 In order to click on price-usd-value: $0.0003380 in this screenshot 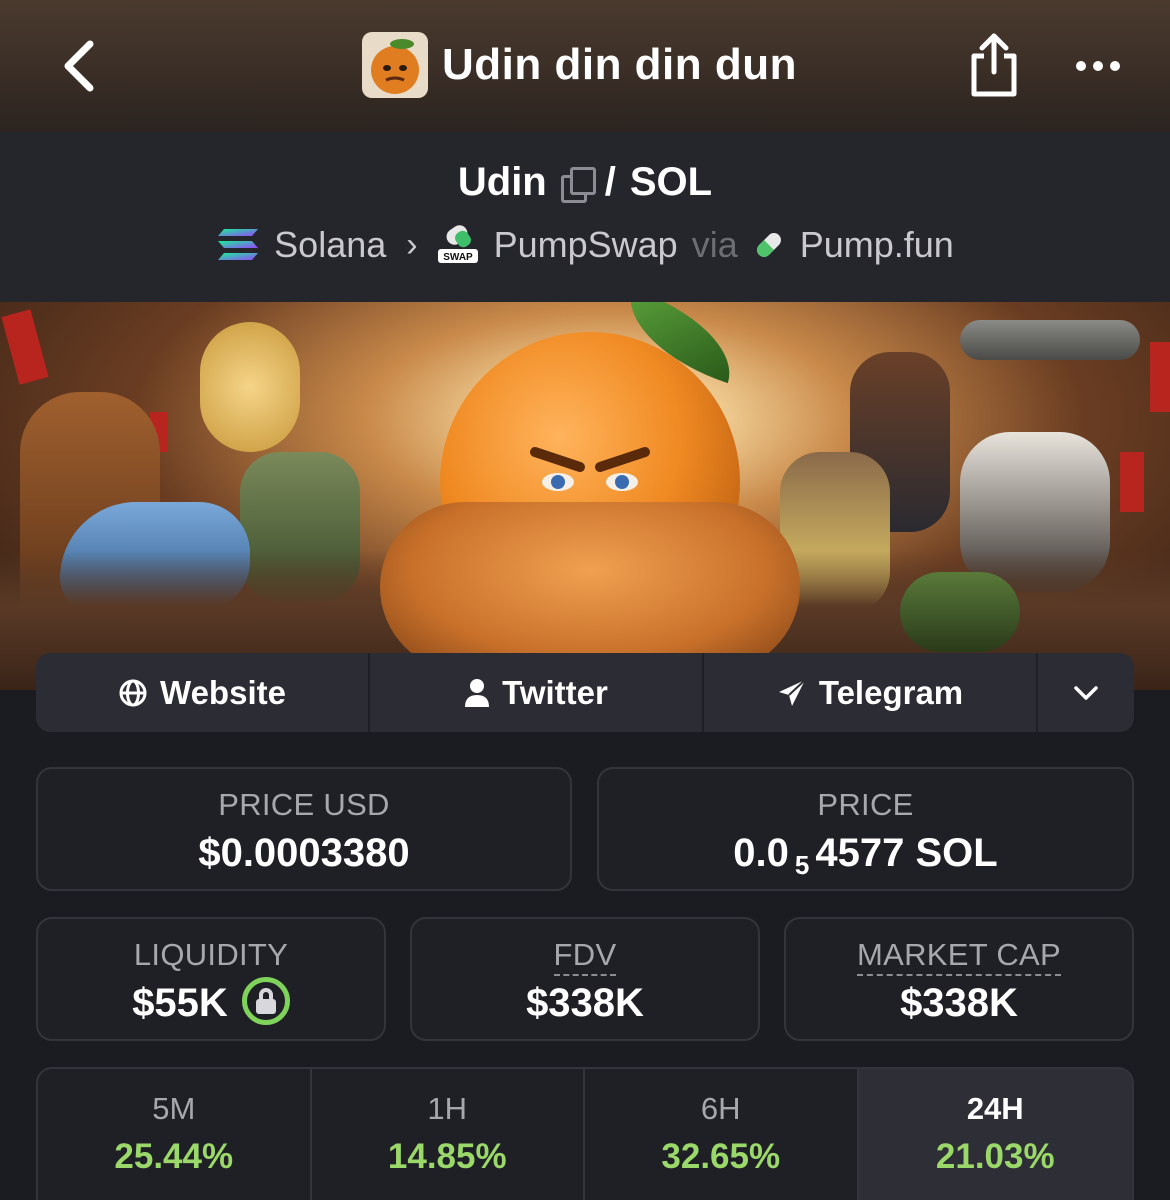, I will do `click(304, 853)`.